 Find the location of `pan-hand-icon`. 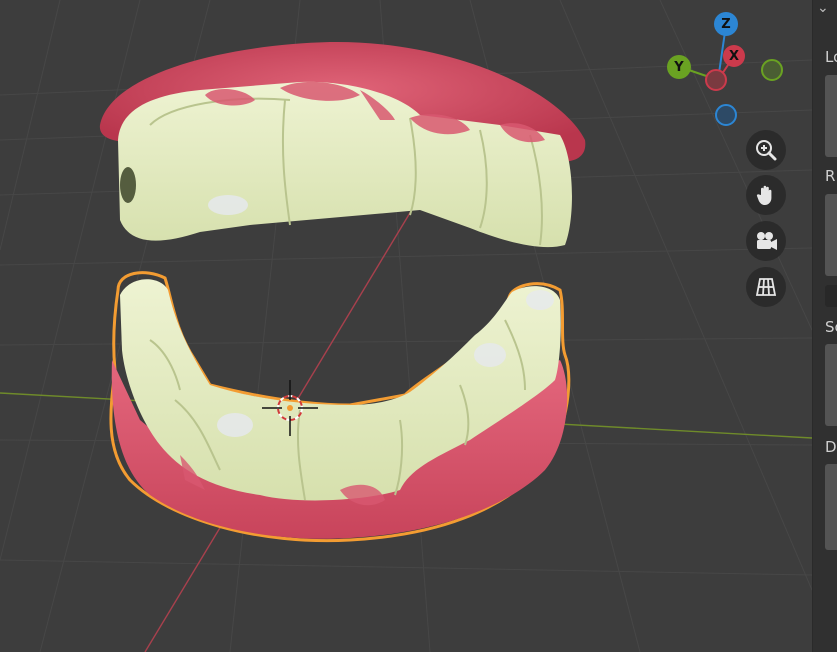

pan-hand-icon is located at coordinates (764, 195).